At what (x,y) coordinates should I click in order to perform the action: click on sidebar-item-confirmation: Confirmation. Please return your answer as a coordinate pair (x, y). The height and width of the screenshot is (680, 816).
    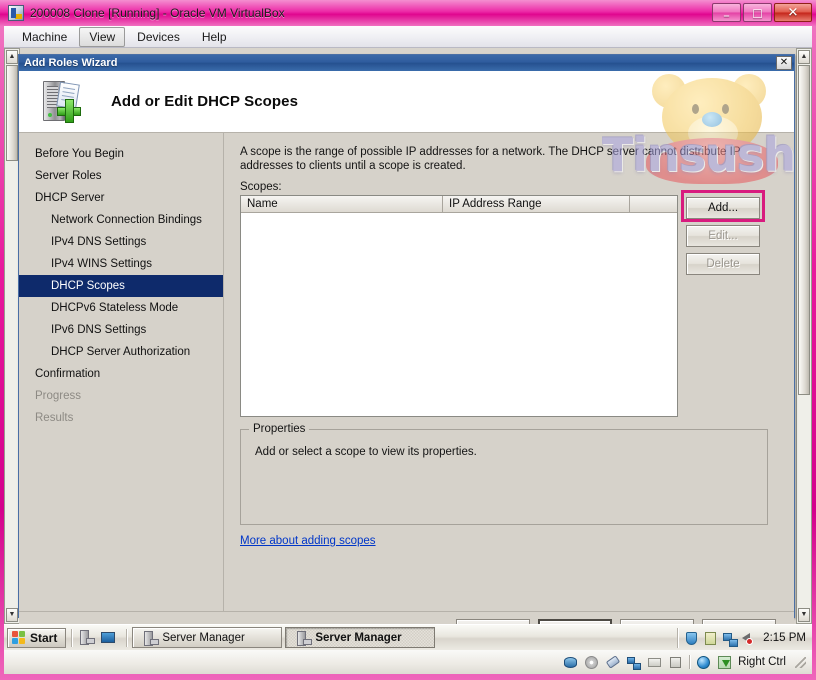
    Looking at the image, I should click on (121, 374).